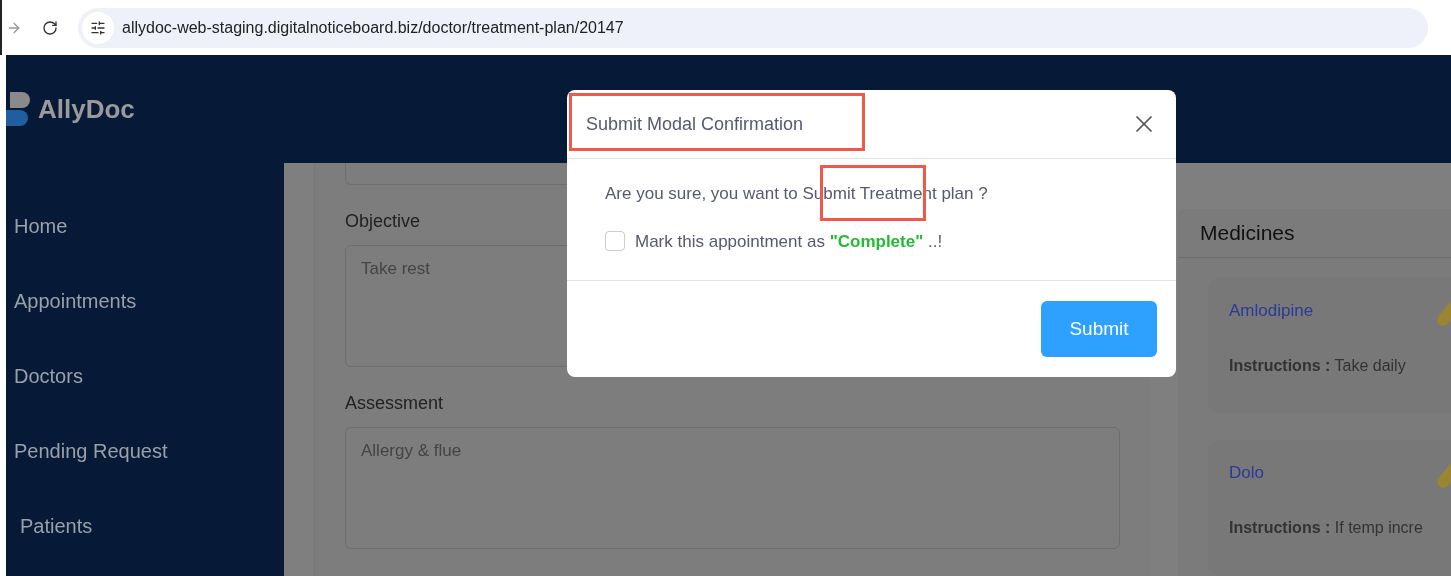 The width and height of the screenshot is (1451, 576). I want to click on medicine-instructions: Instructions : Take daily, so click(1318, 365).